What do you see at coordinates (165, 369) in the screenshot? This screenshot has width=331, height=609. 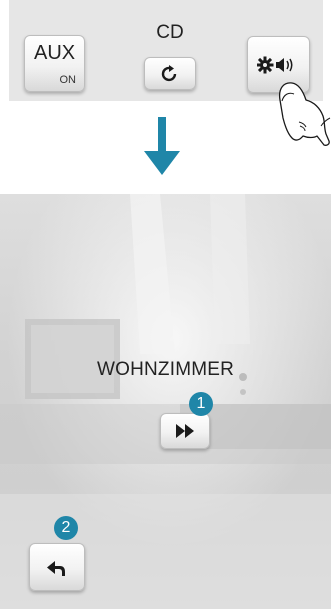 I see `room-title: WOHNZIMMER` at bounding box center [165, 369].